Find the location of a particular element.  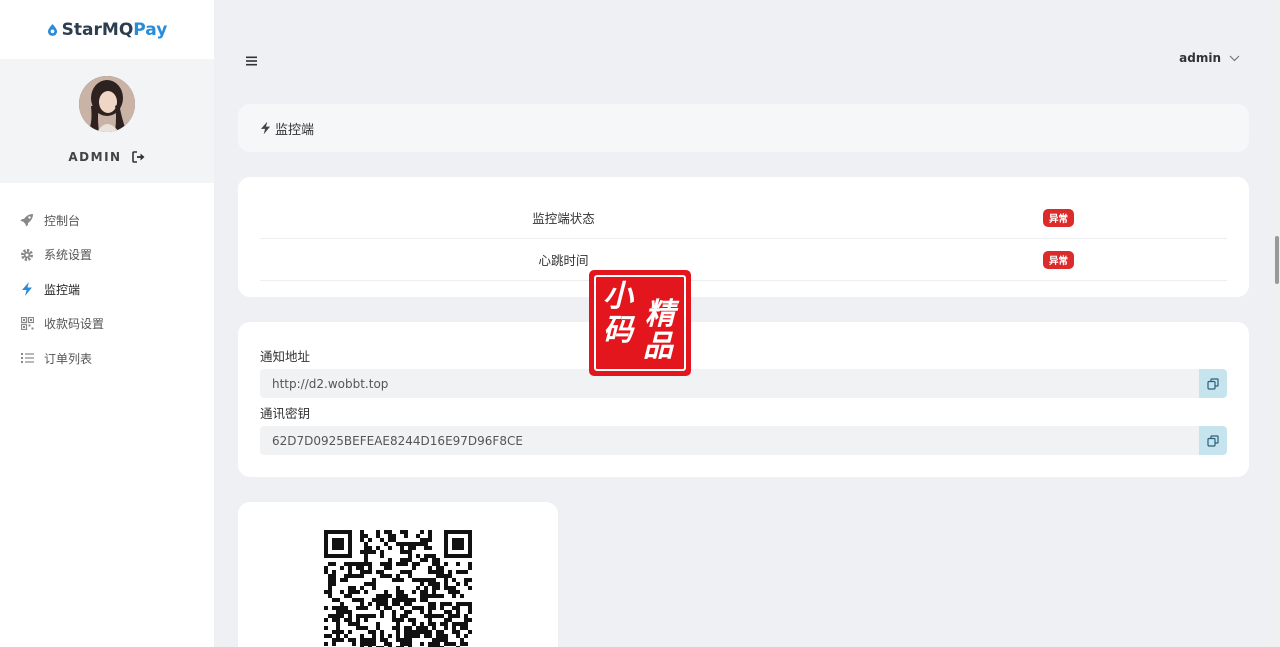

rocket-icon is located at coordinates (27, 220).